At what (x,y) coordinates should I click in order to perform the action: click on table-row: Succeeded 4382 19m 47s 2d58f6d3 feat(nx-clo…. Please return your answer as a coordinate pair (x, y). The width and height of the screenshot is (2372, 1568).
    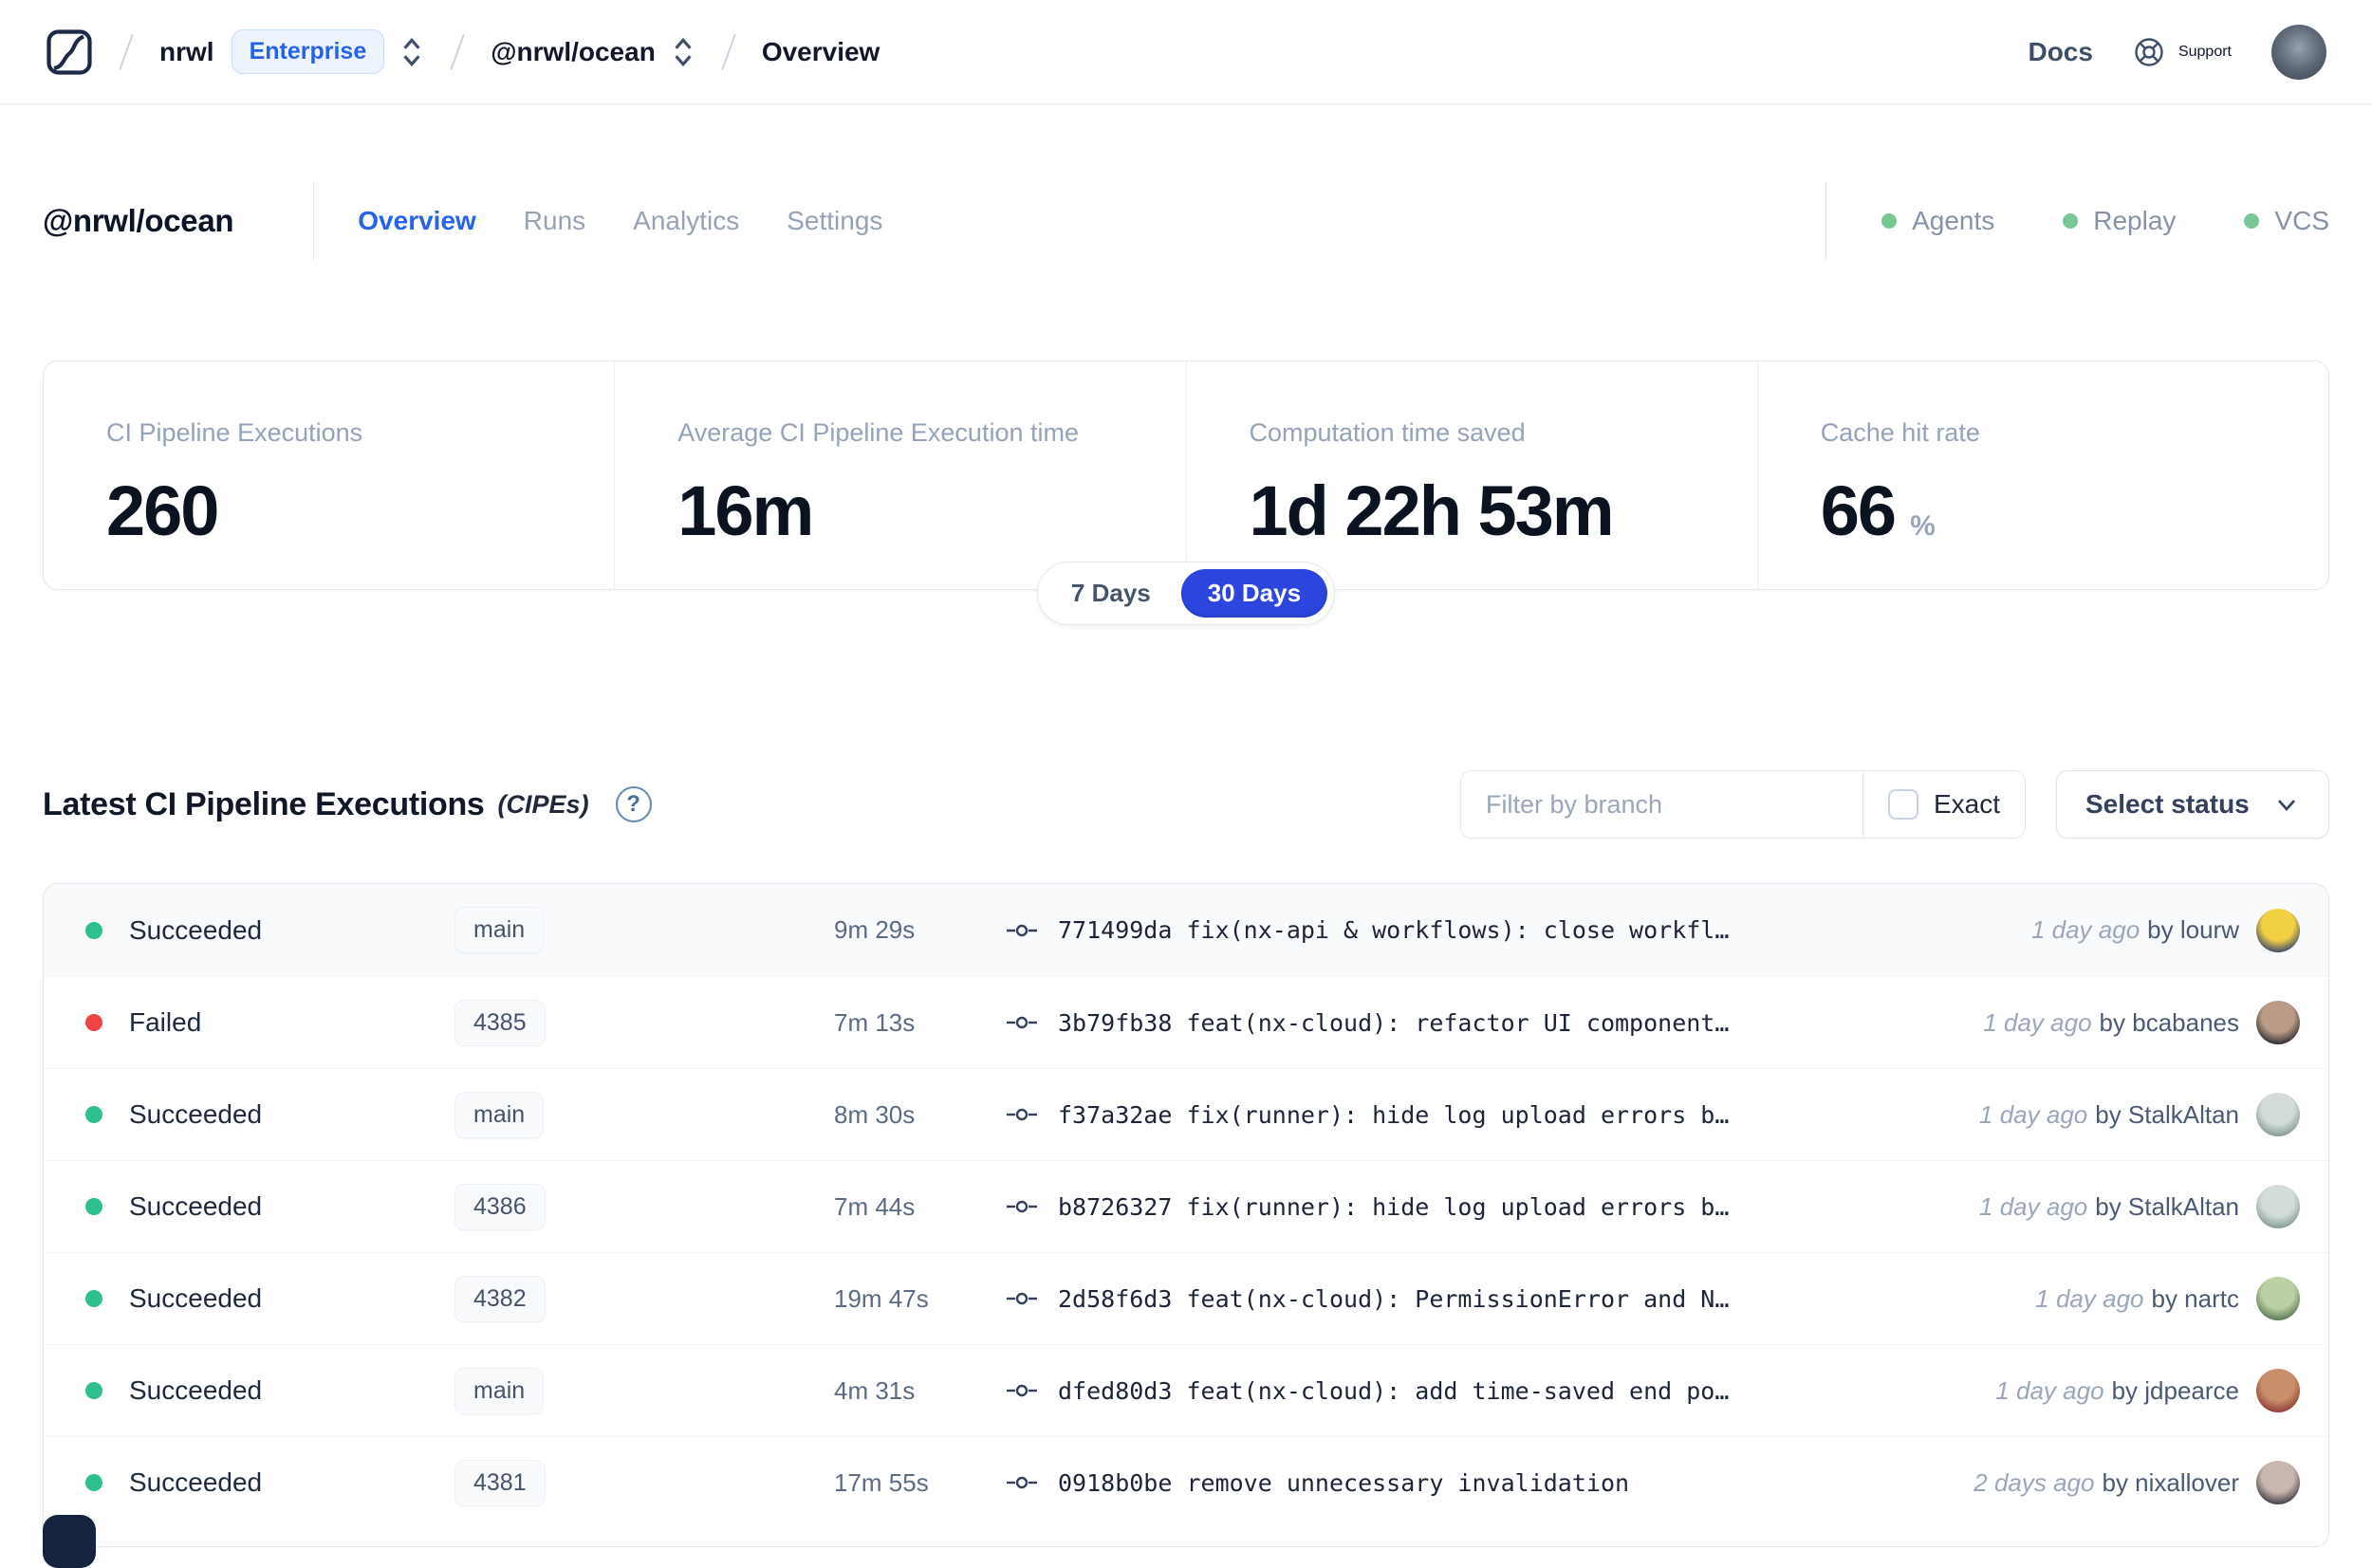
    Looking at the image, I should click on (1186, 1298).